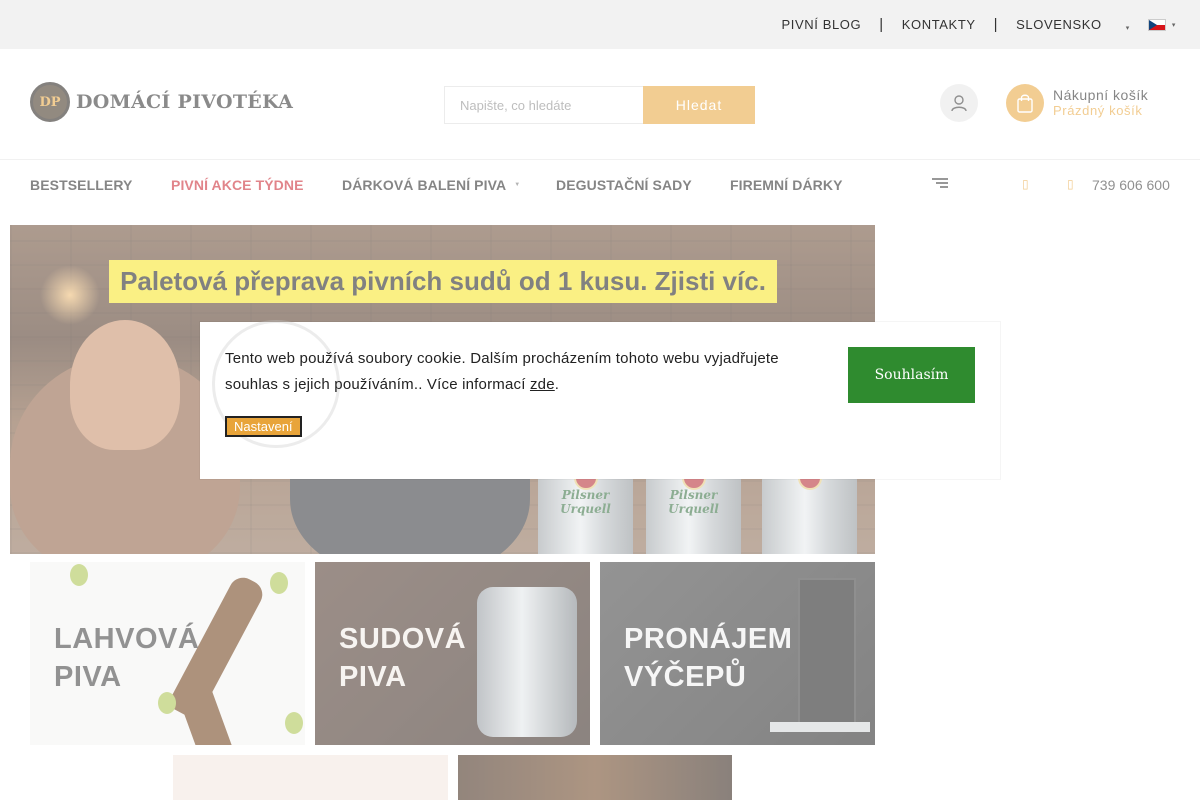 The image size is (1200, 800). Describe the element at coordinates (1174, 25) in the screenshot. I see `language-chevron-icon: ▾` at that location.